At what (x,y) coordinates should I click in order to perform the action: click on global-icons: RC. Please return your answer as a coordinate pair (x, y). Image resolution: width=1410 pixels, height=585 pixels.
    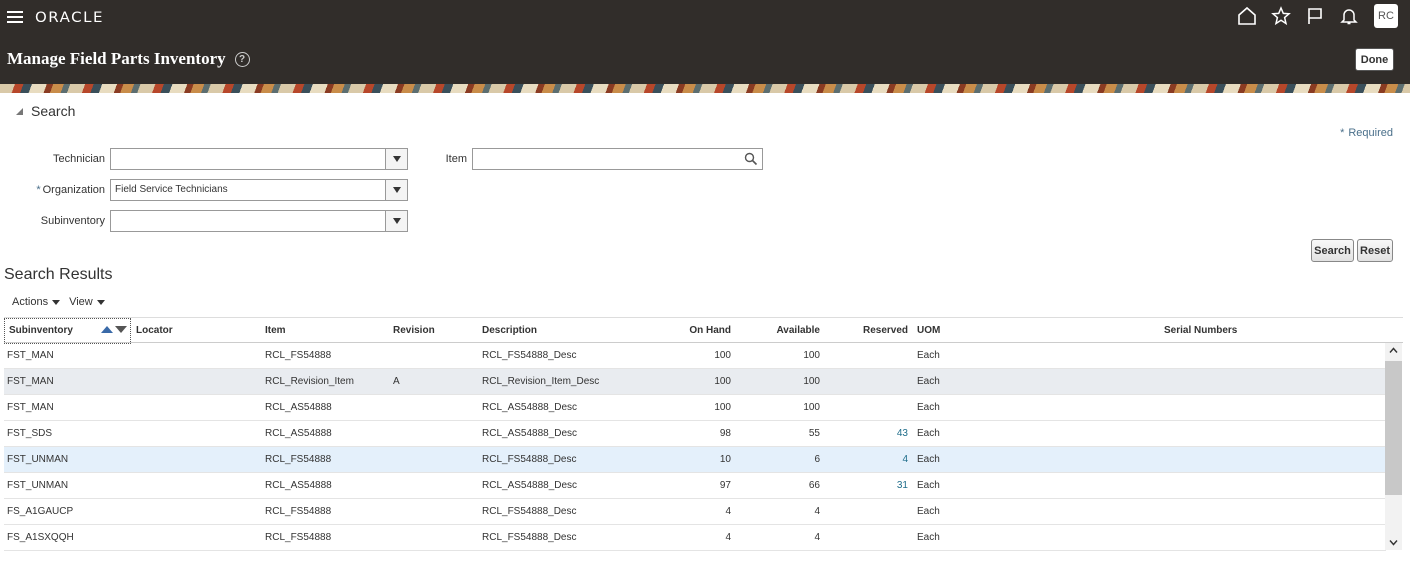
    Looking at the image, I should click on (1320, 16).